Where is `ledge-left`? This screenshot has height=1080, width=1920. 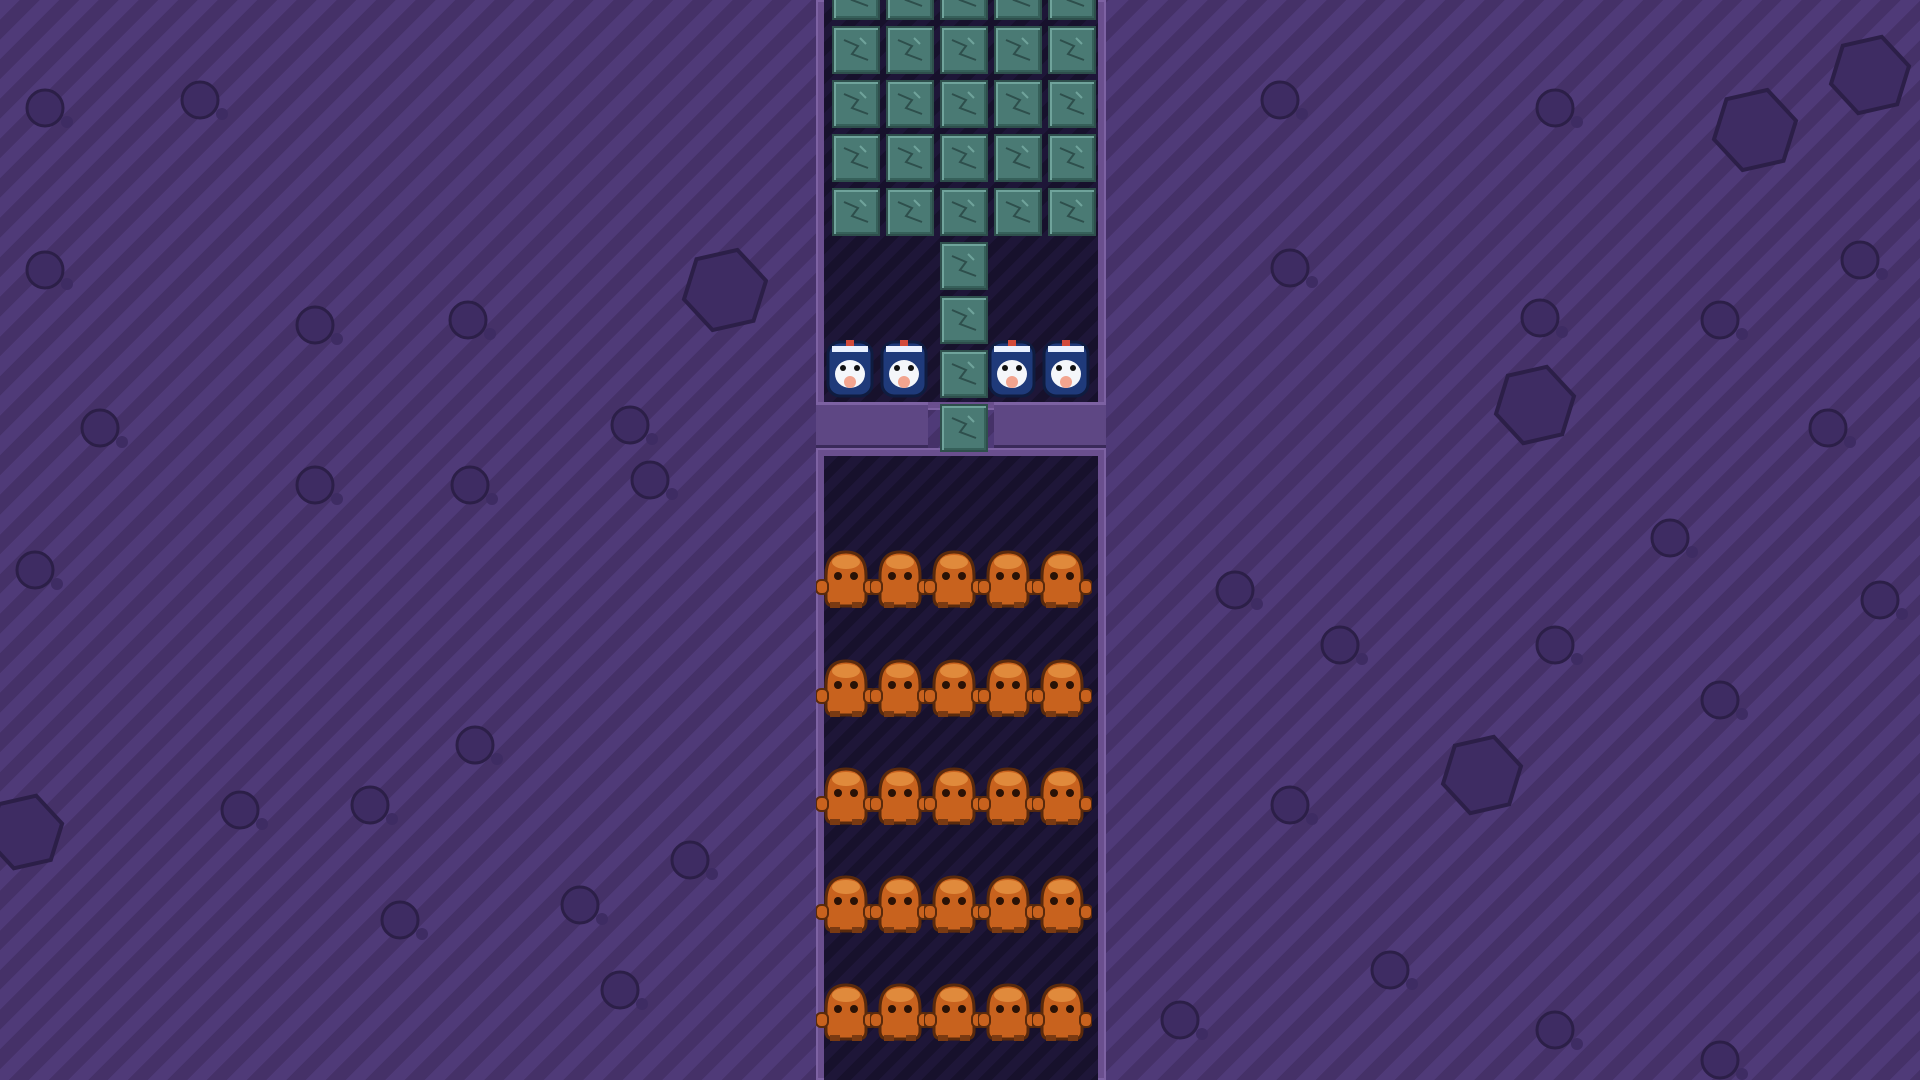
ledge-left is located at coordinates (872, 425).